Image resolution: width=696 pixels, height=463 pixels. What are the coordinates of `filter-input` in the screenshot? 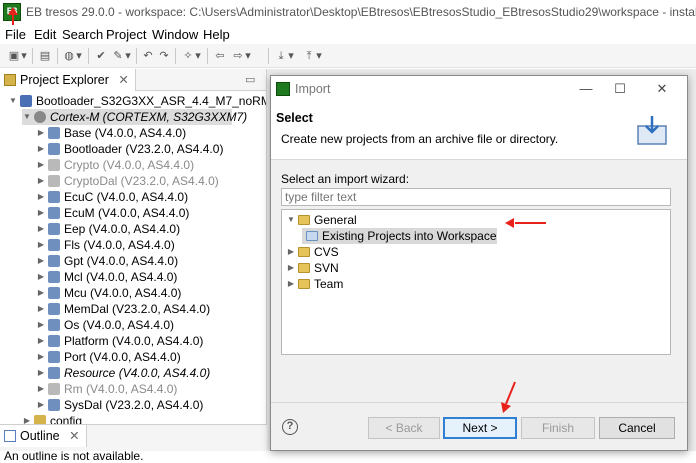 It's located at (476, 197).